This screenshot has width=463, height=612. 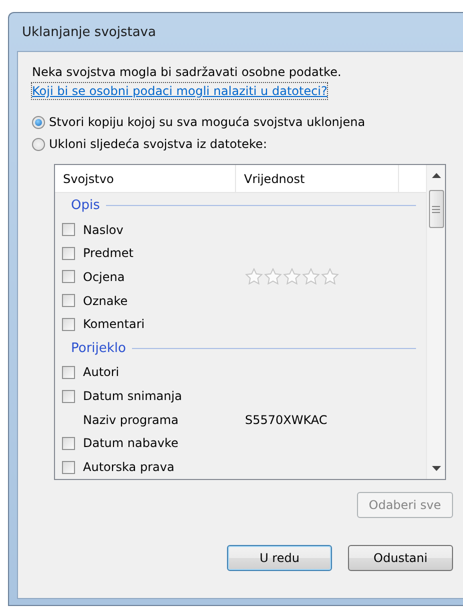 What do you see at coordinates (131, 419) in the screenshot?
I see `property-name: Naziv programa` at bounding box center [131, 419].